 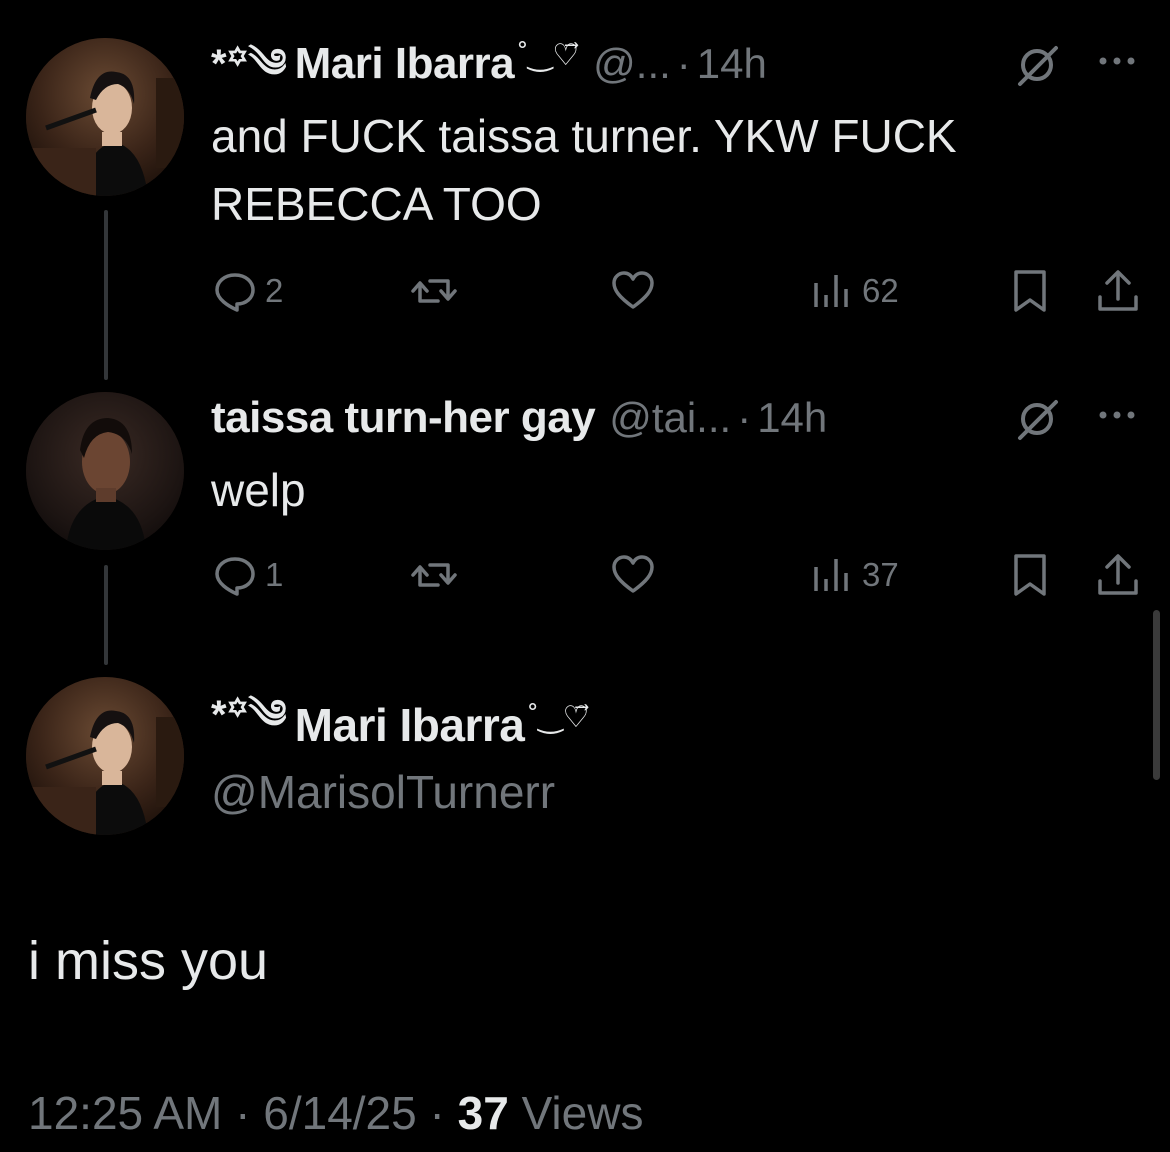 What do you see at coordinates (383, 792) in the screenshot?
I see `handle: @MarisolTurnerr` at bounding box center [383, 792].